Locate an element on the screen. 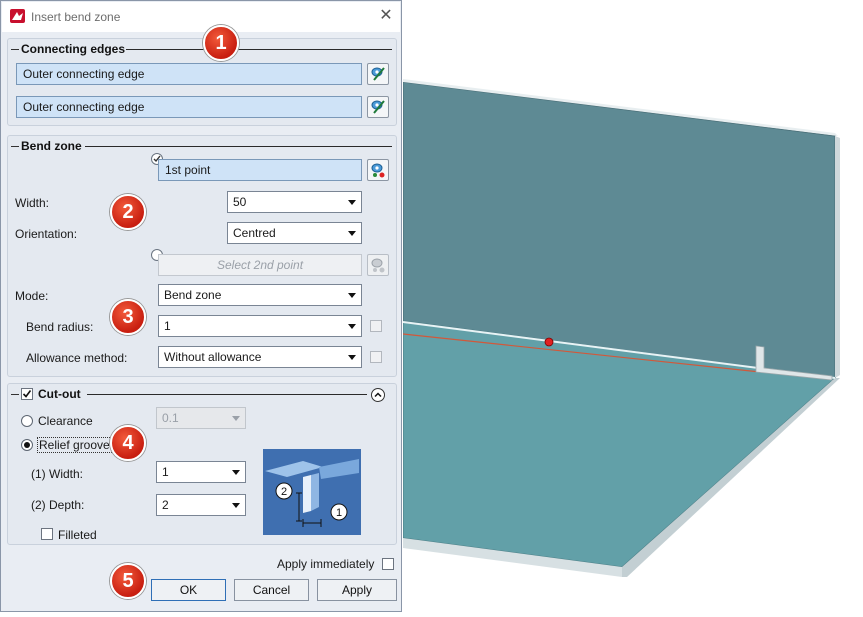 The height and width of the screenshot is (617, 863). mode-combo: Bend zone is located at coordinates (260, 295).